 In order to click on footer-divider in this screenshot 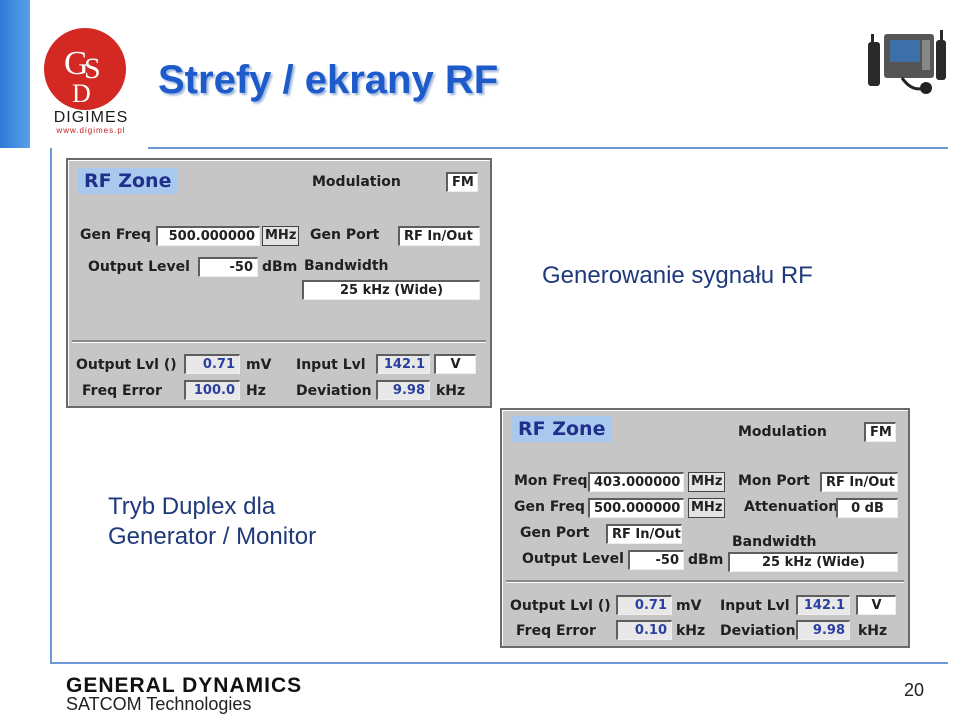, I will do `click(499, 663)`.